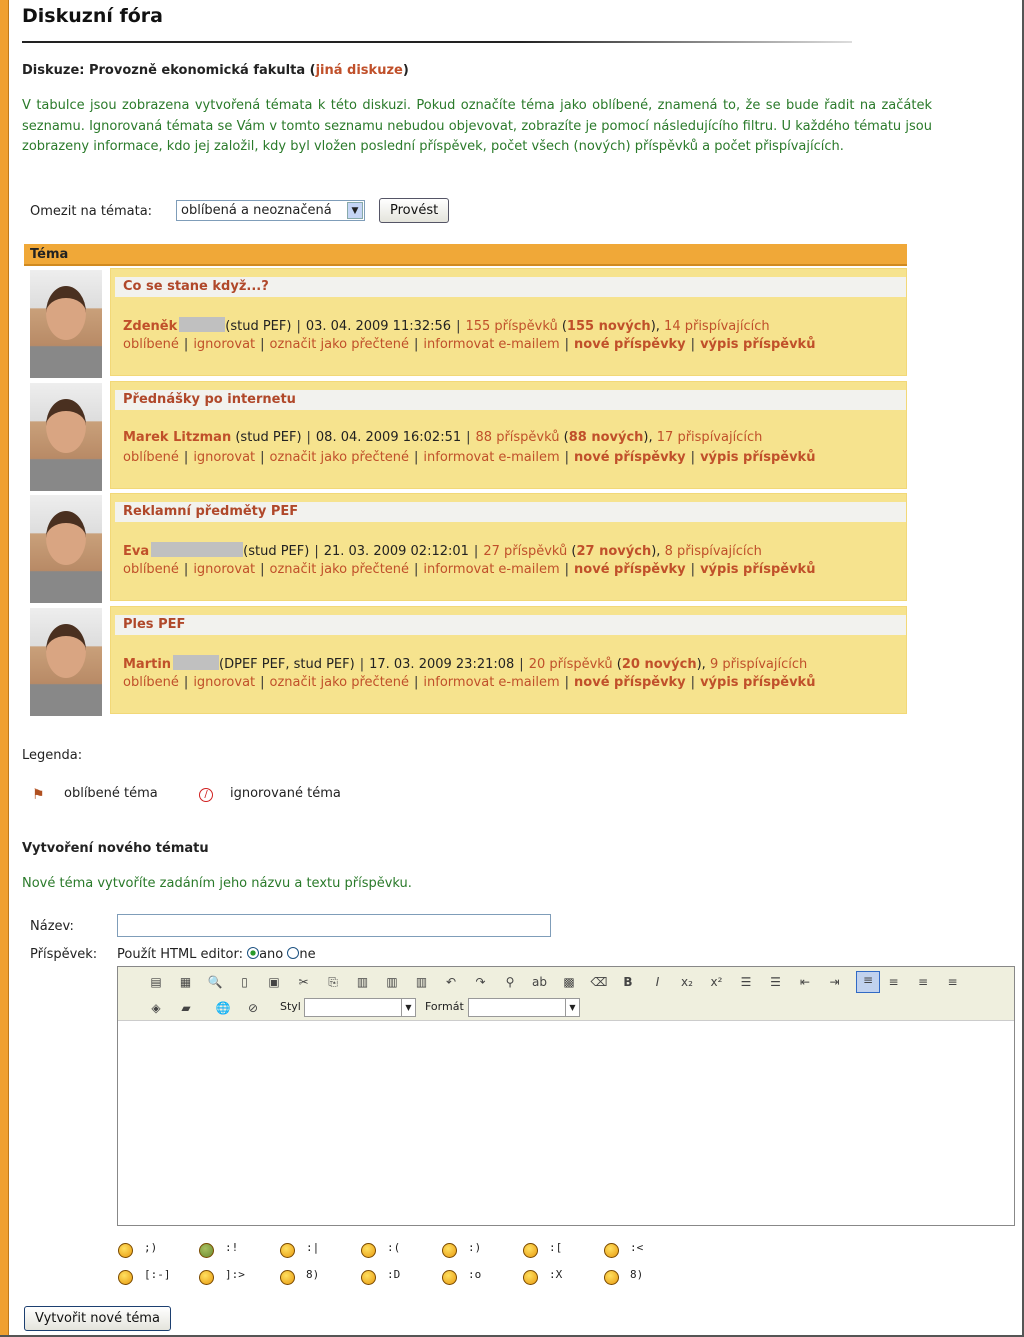 The width and height of the screenshot is (1024, 1337). I want to click on bold-icon: B, so click(628, 982).